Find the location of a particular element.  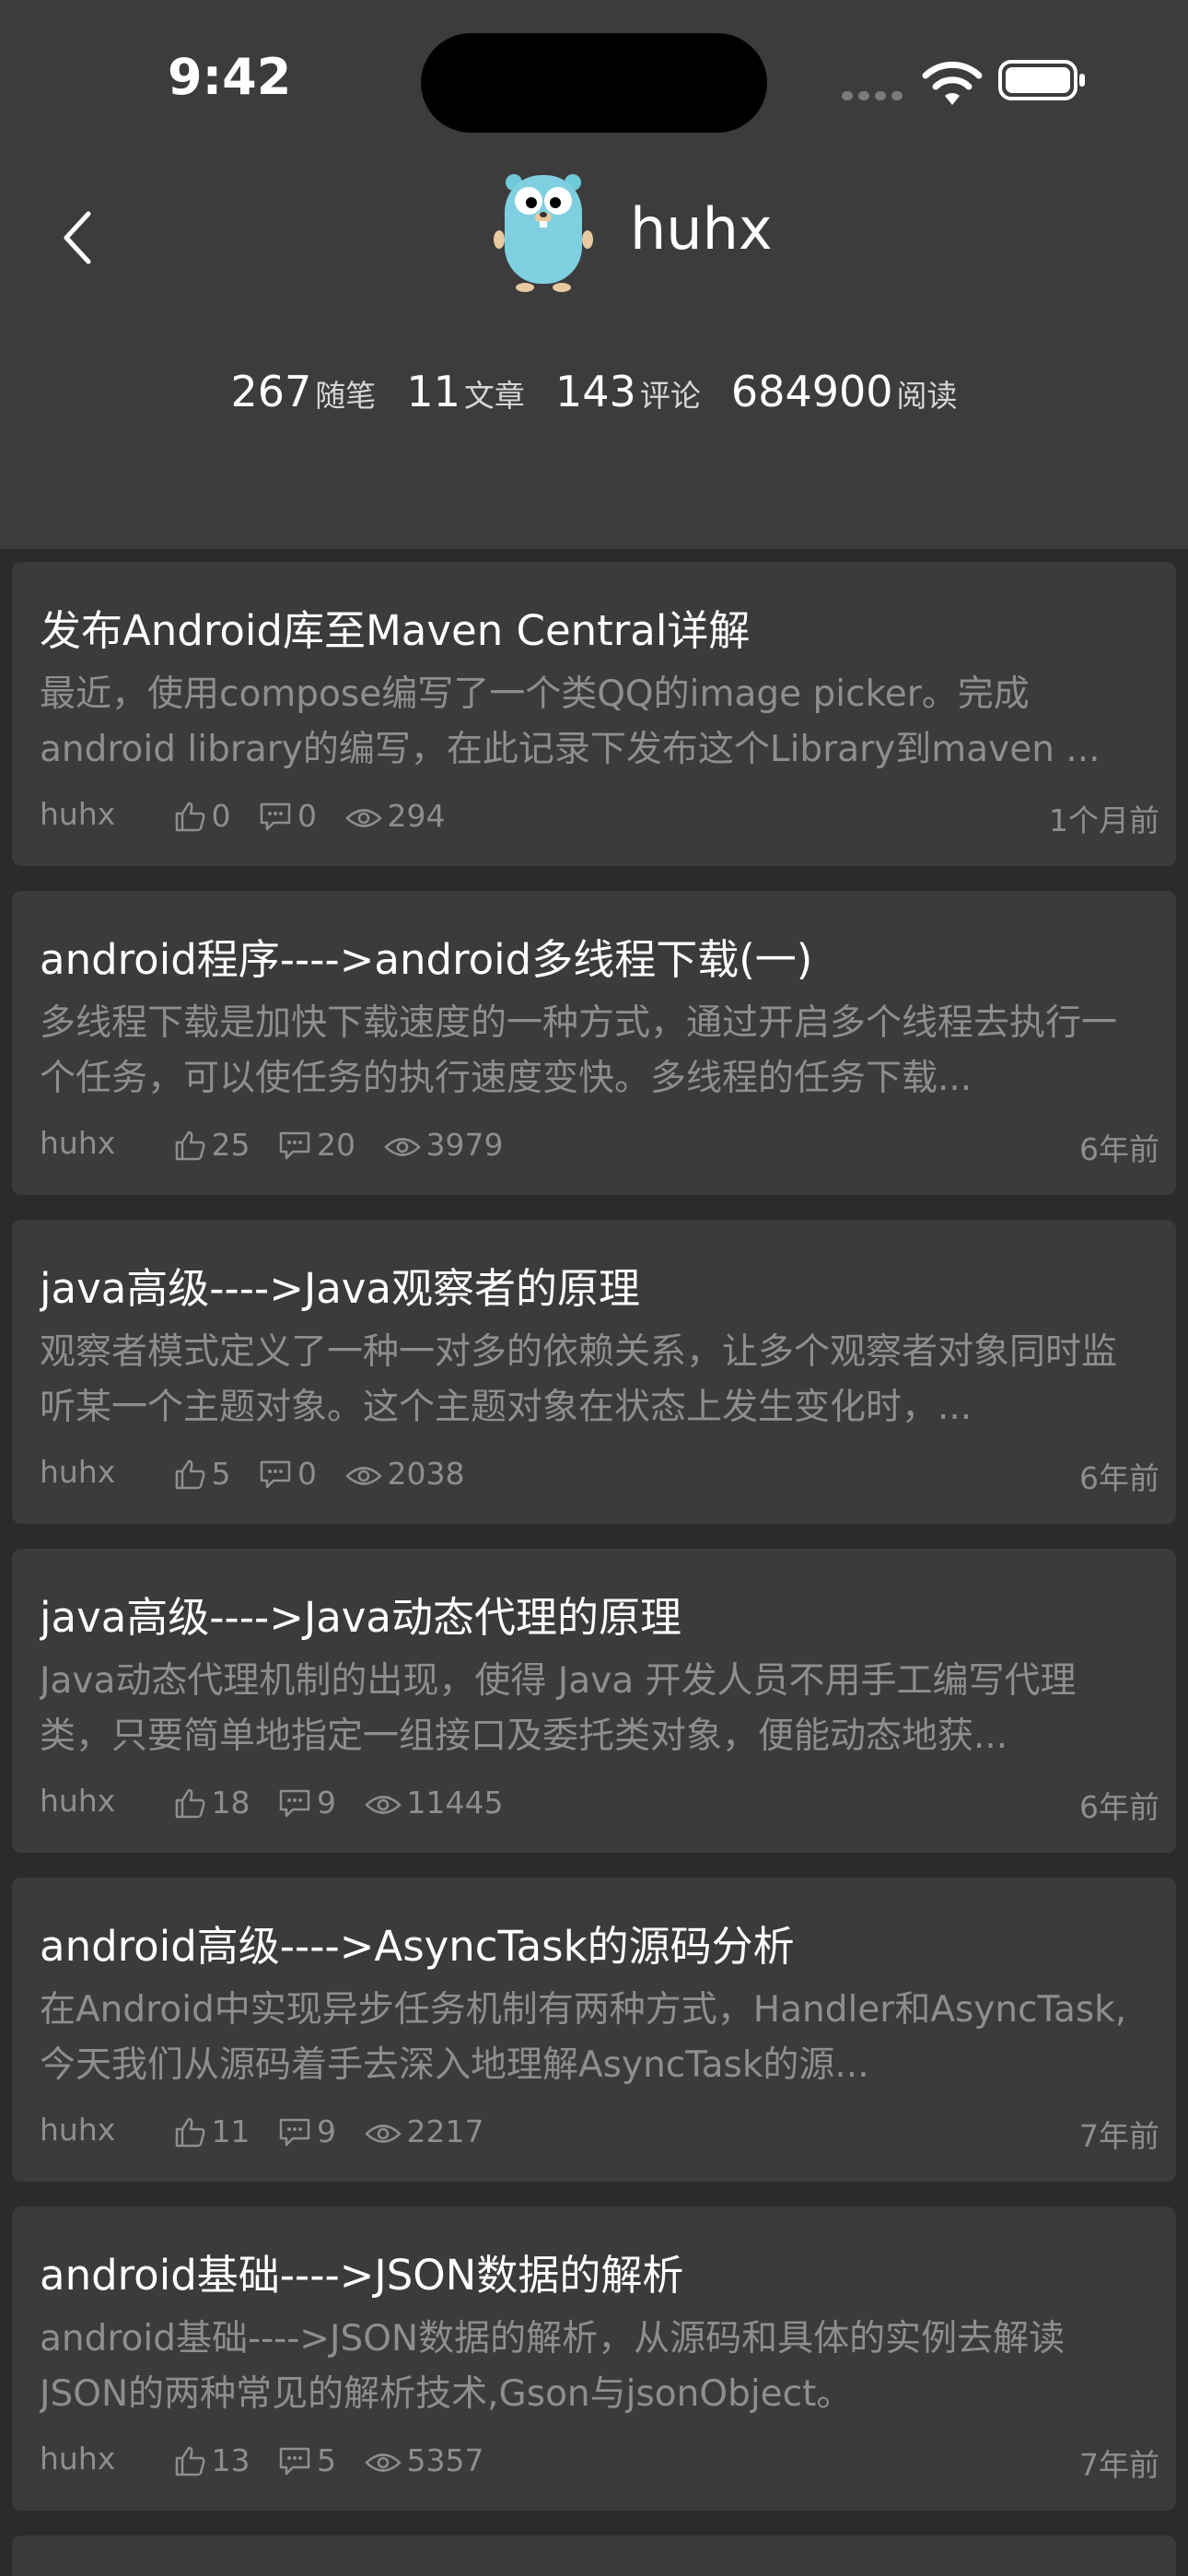

view-count: 11445 is located at coordinates (455, 1803).